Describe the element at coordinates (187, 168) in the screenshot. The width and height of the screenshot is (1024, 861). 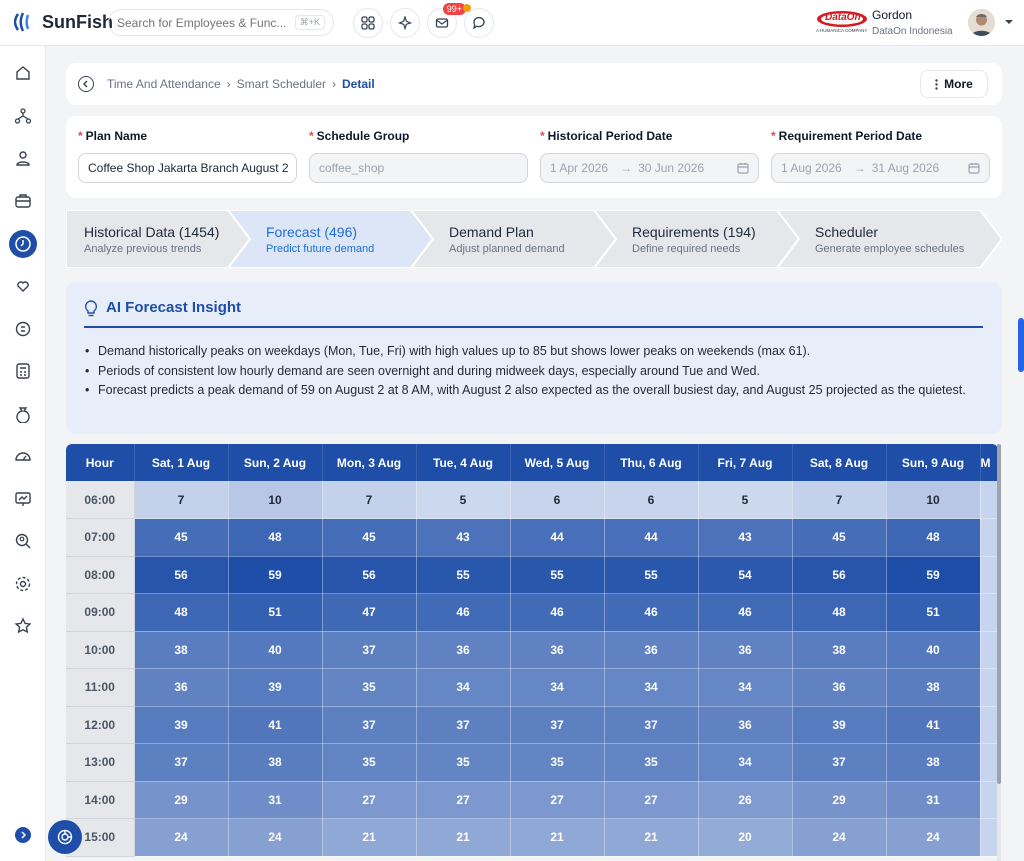
I see `plan-name-field: Coffee Shop Jakarta Branch August 2` at that location.